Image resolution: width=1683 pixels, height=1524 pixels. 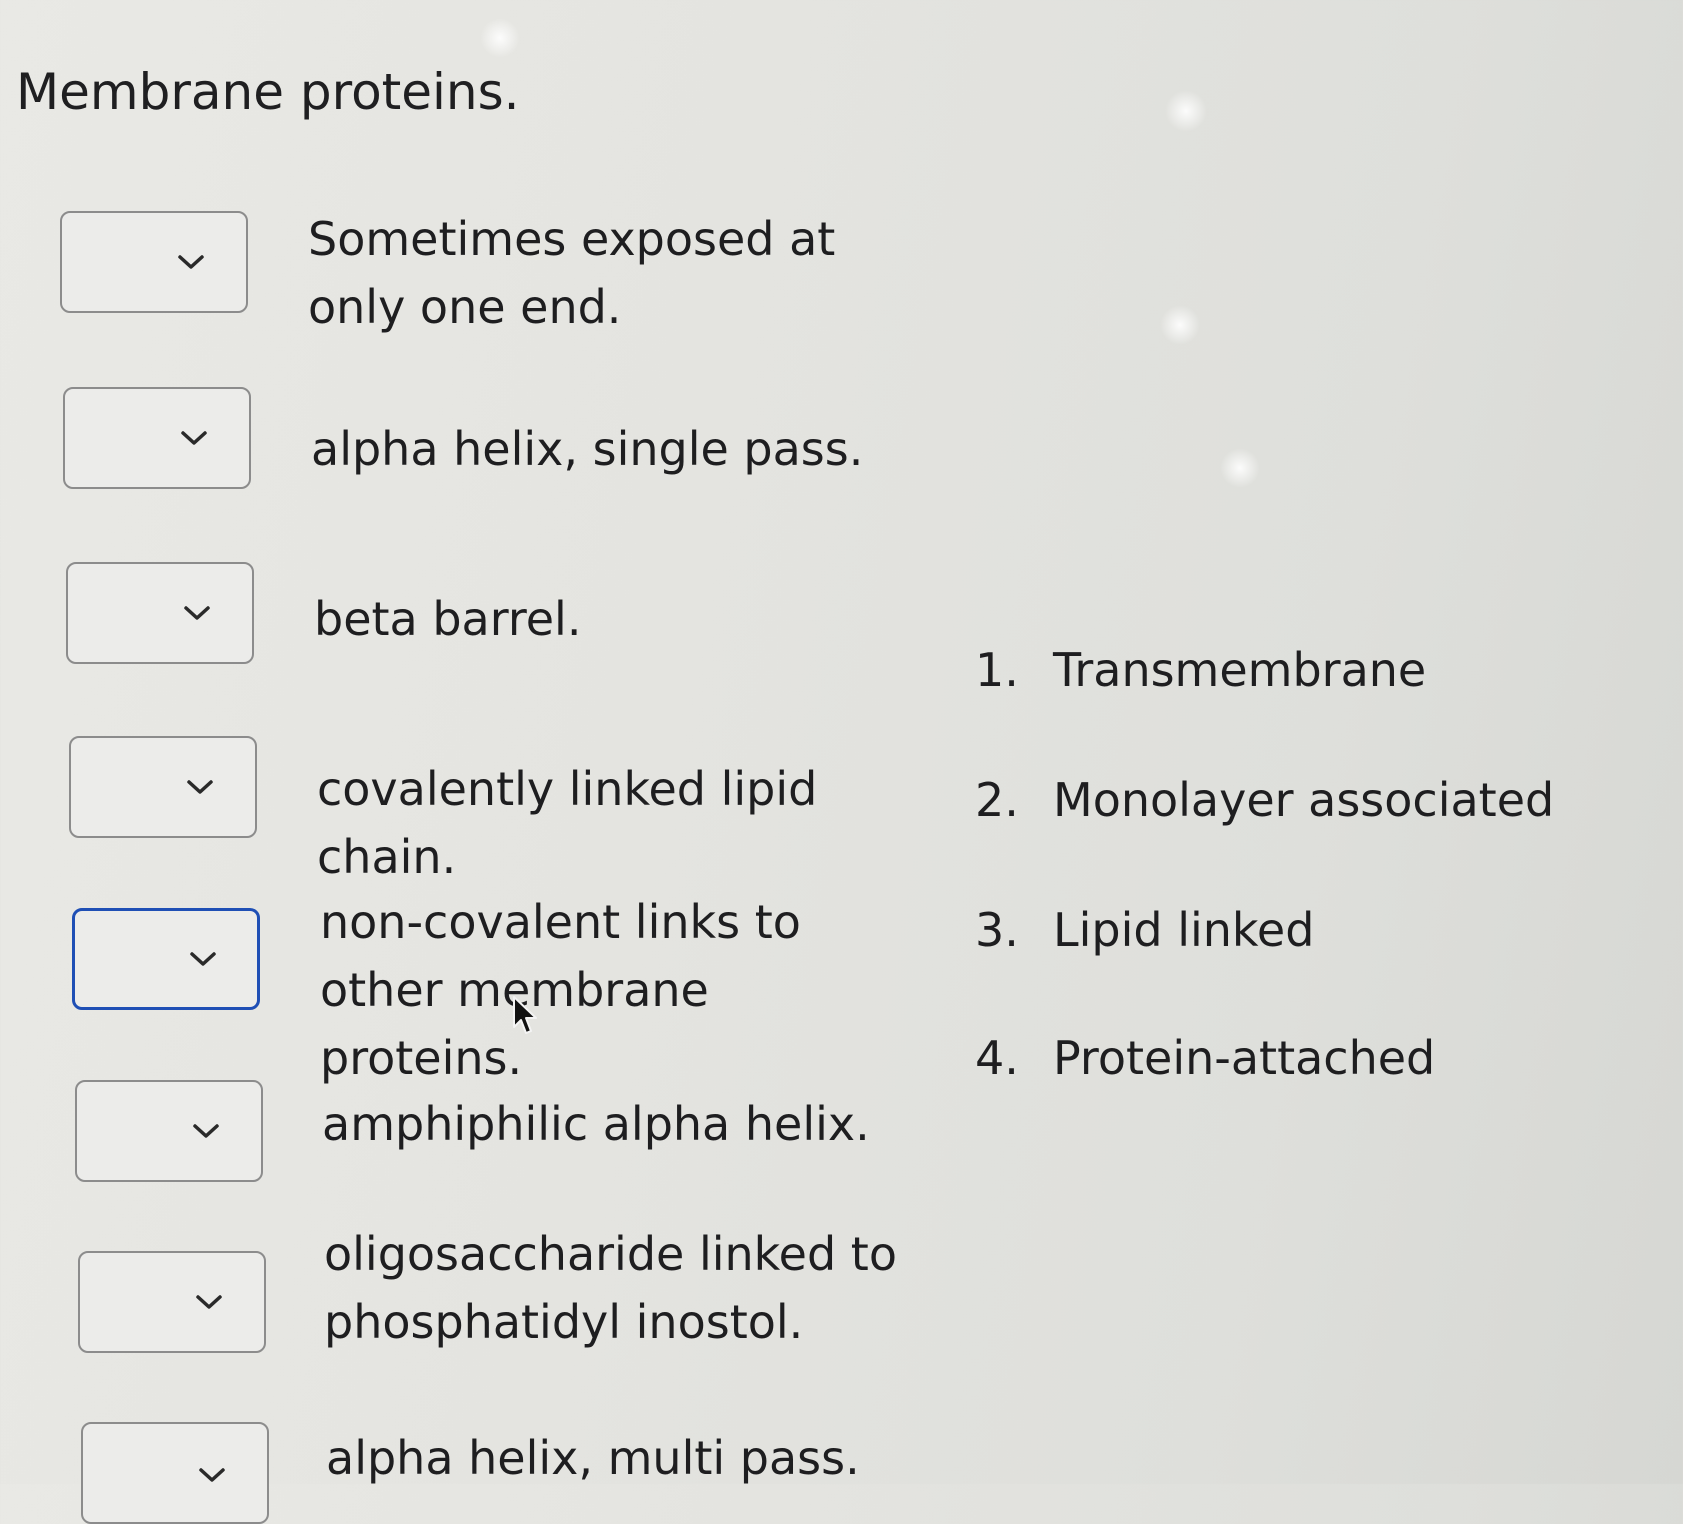 What do you see at coordinates (593, 1458) in the screenshot?
I see `item-text: alpha helix, multi pass.` at bounding box center [593, 1458].